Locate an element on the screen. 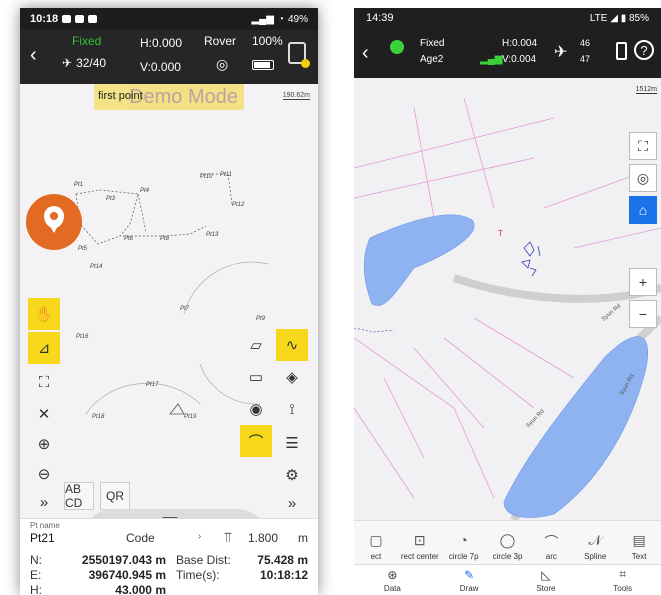  circle-7p-tool: ◔ circle 7p is located at coordinates (464, 542).